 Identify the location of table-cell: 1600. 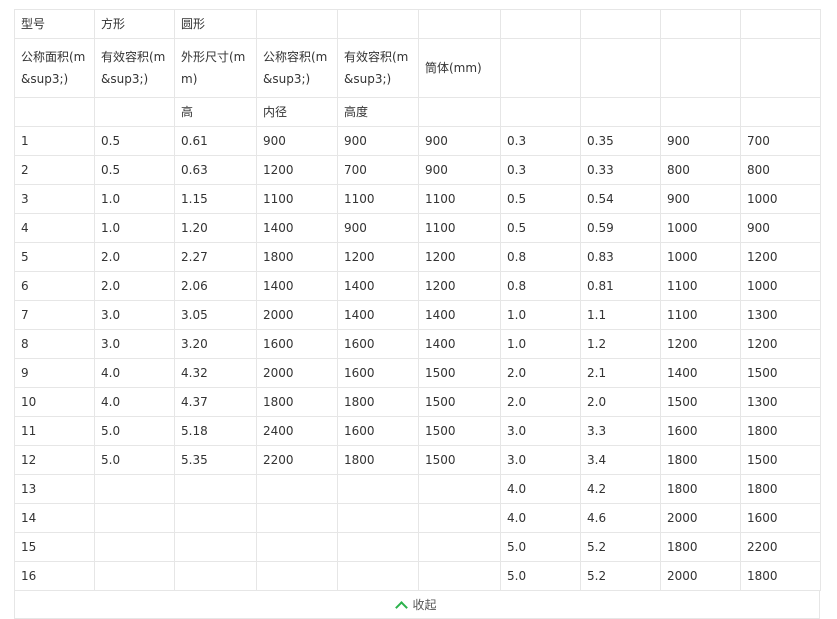
(378, 431).